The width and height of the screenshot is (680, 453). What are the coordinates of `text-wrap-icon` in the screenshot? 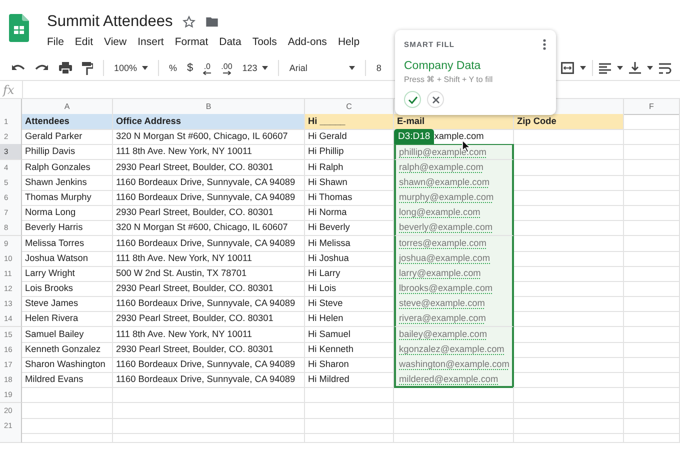 It's located at (665, 68).